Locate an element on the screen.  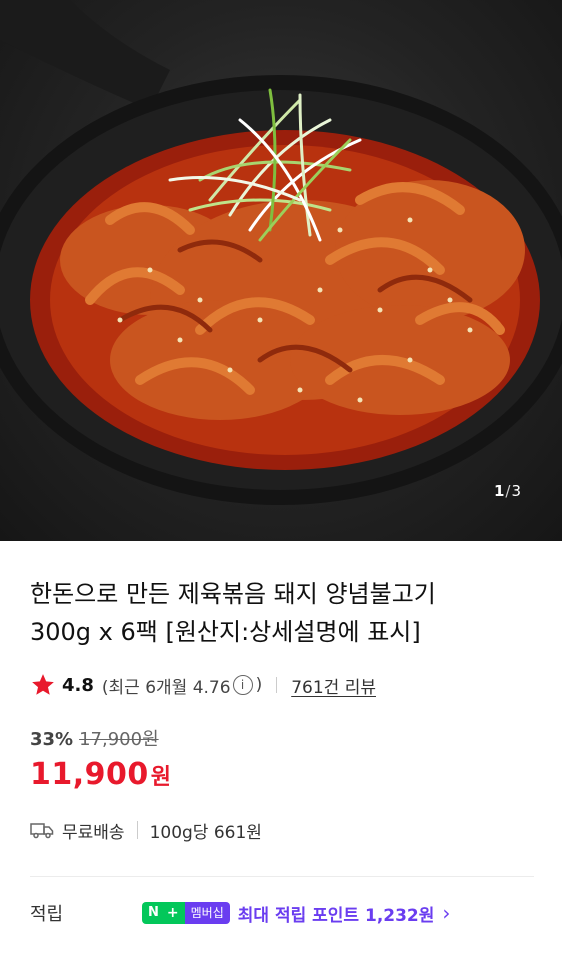
points-label: 적립 is located at coordinates (47, 914).